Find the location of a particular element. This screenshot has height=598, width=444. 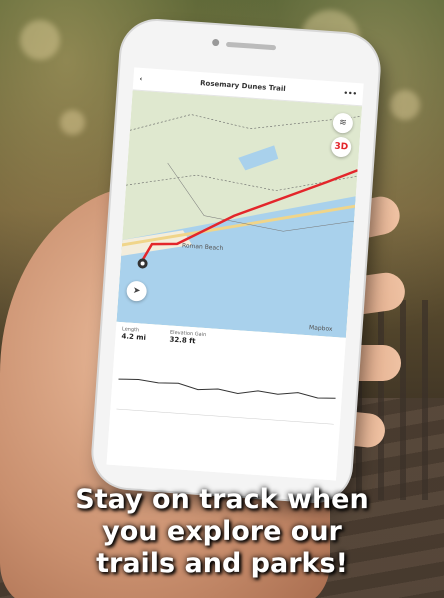

more-dots-icon: ••• is located at coordinates (350, 93).